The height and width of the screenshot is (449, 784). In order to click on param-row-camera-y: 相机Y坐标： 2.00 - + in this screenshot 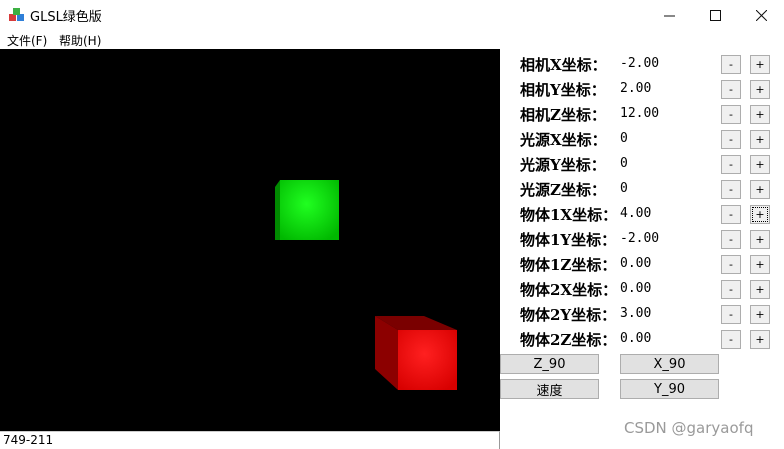, I will do `click(642, 88)`.